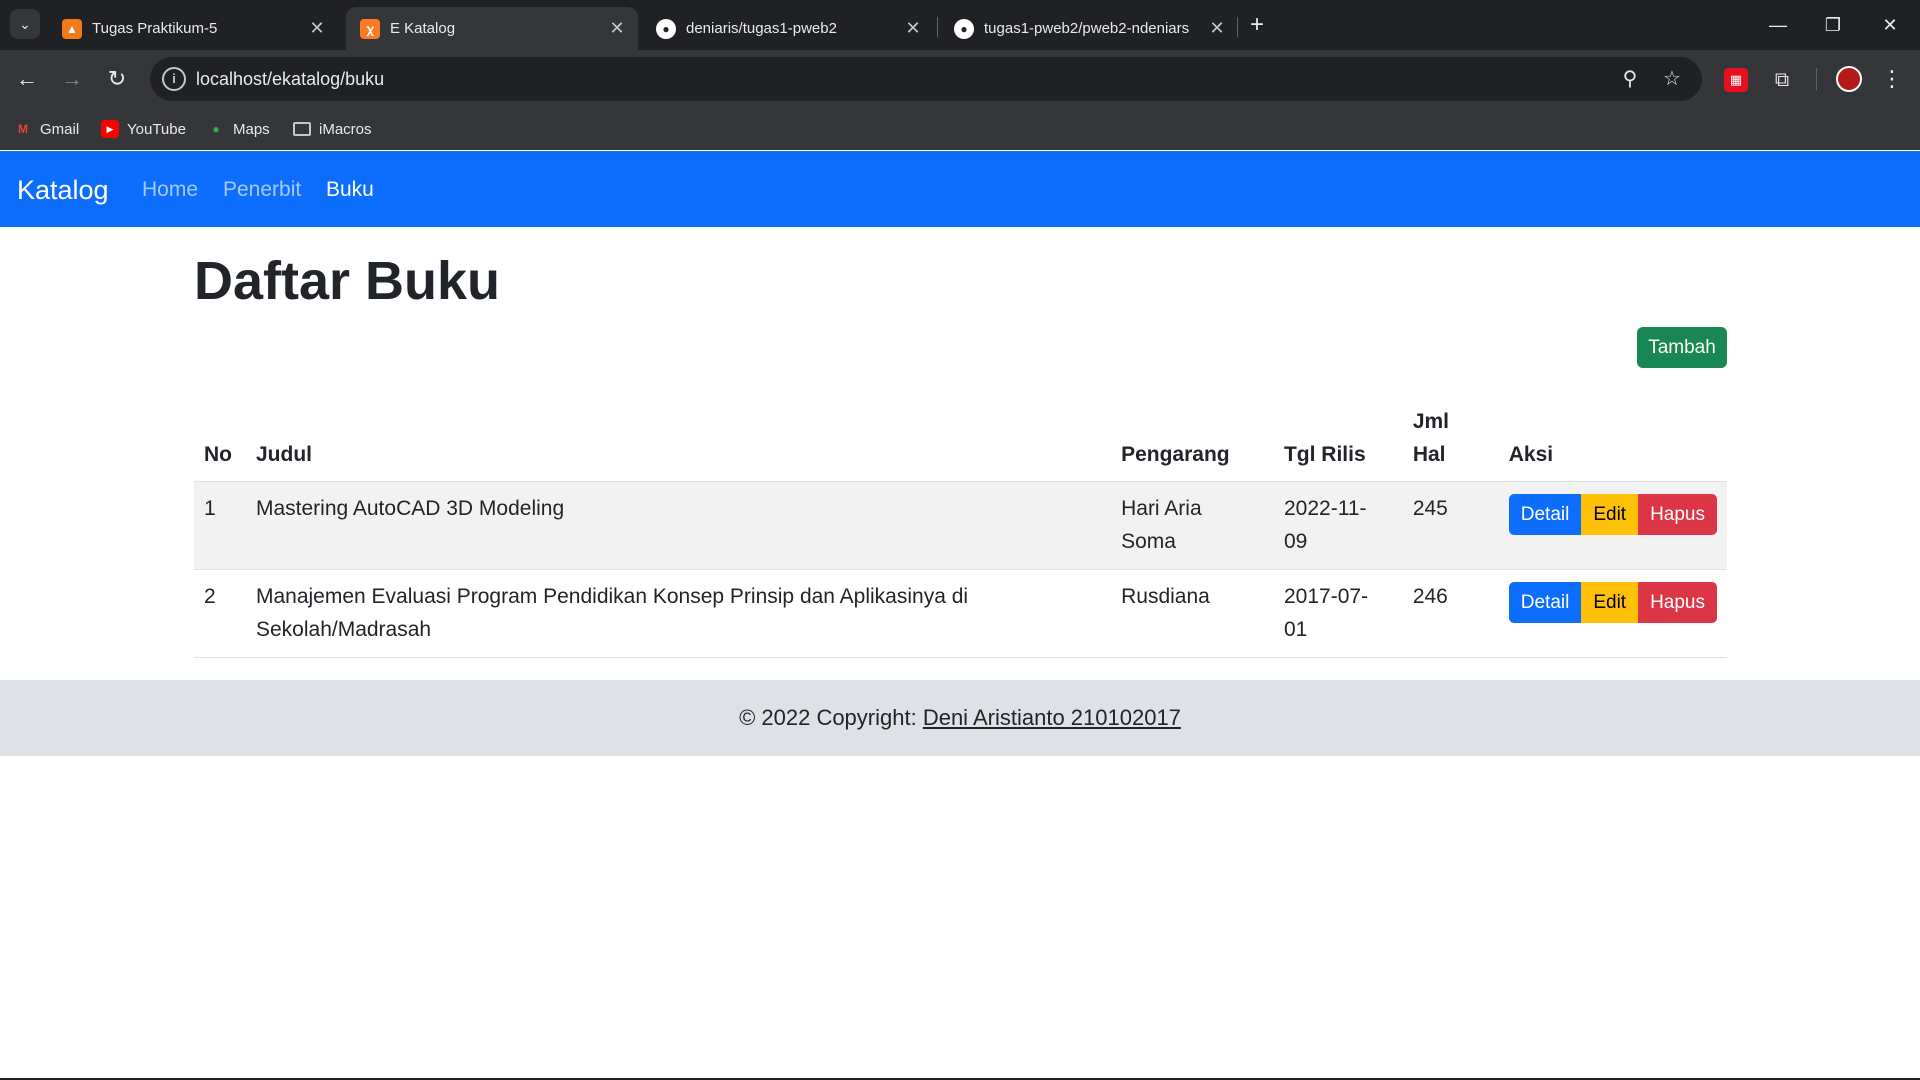 The image size is (1920, 1080). What do you see at coordinates (220, 613) in the screenshot?
I see `cell-no: 2` at bounding box center [220, 613].